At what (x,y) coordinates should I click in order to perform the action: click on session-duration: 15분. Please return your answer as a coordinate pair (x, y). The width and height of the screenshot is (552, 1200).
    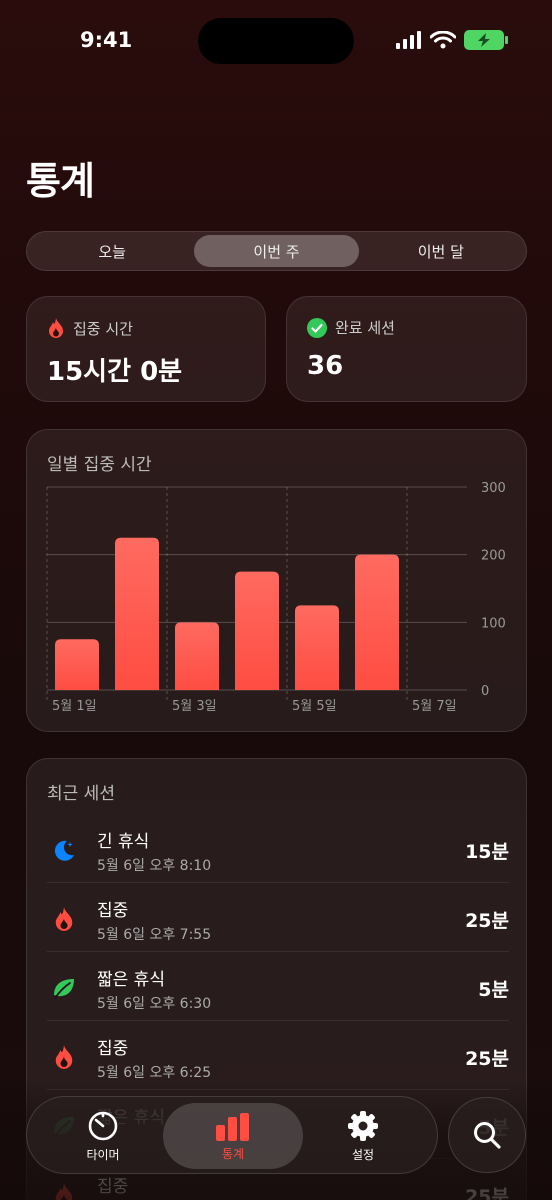
    Looking at the image, I should click on (487, 852).